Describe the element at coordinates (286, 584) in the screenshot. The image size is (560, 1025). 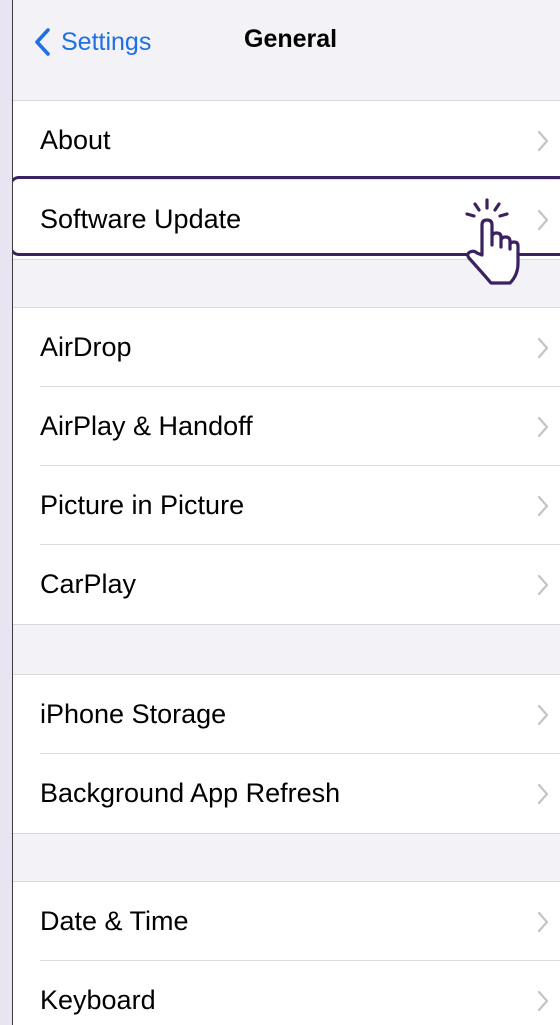
I see `row-carplay: CarPlay` at that location.